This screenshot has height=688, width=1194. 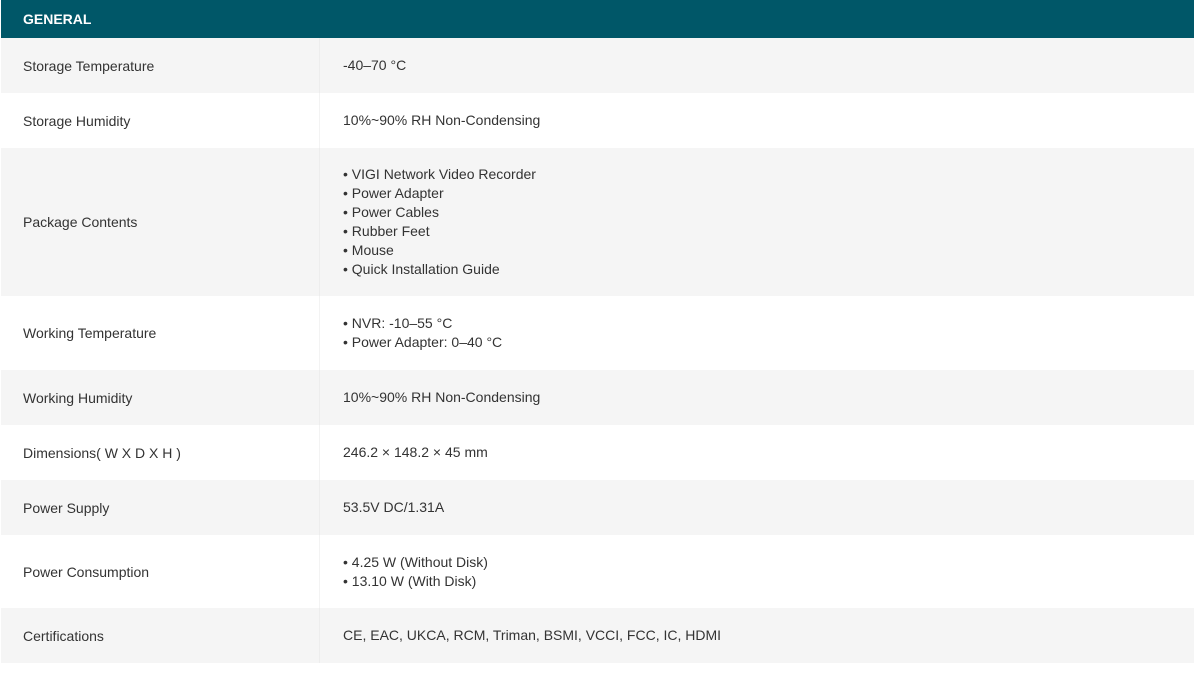 I want to click on spec-value-line: • Power Cables, so click(x=391, y=212).